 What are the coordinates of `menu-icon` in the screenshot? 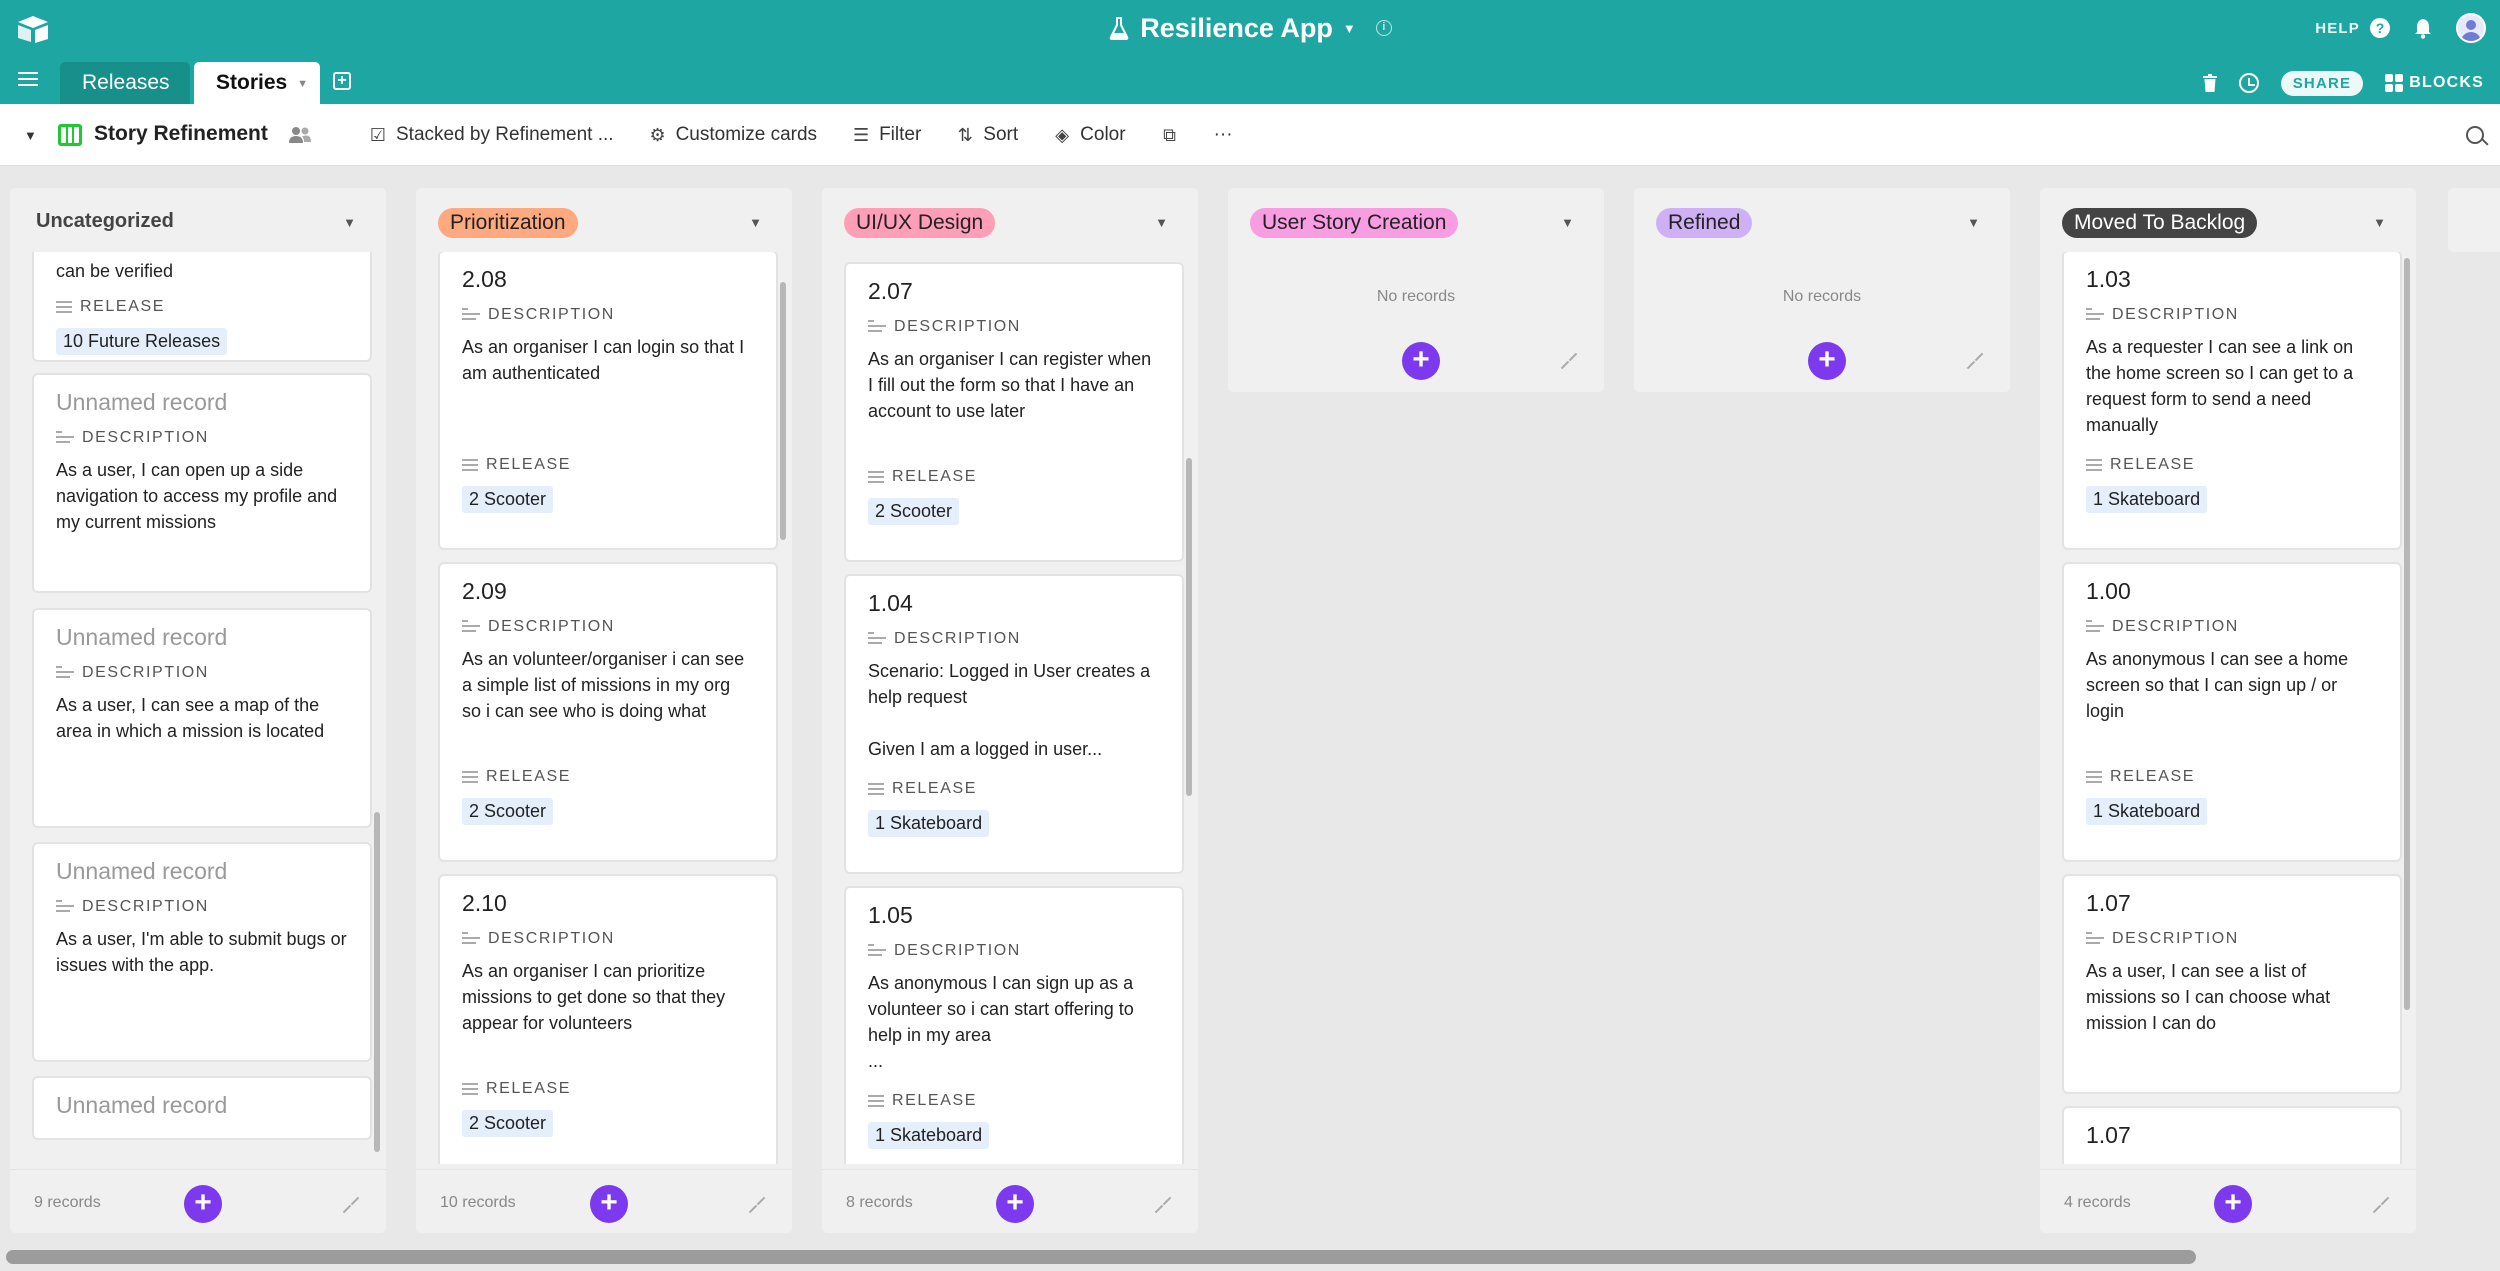 It's located at (28, 79).